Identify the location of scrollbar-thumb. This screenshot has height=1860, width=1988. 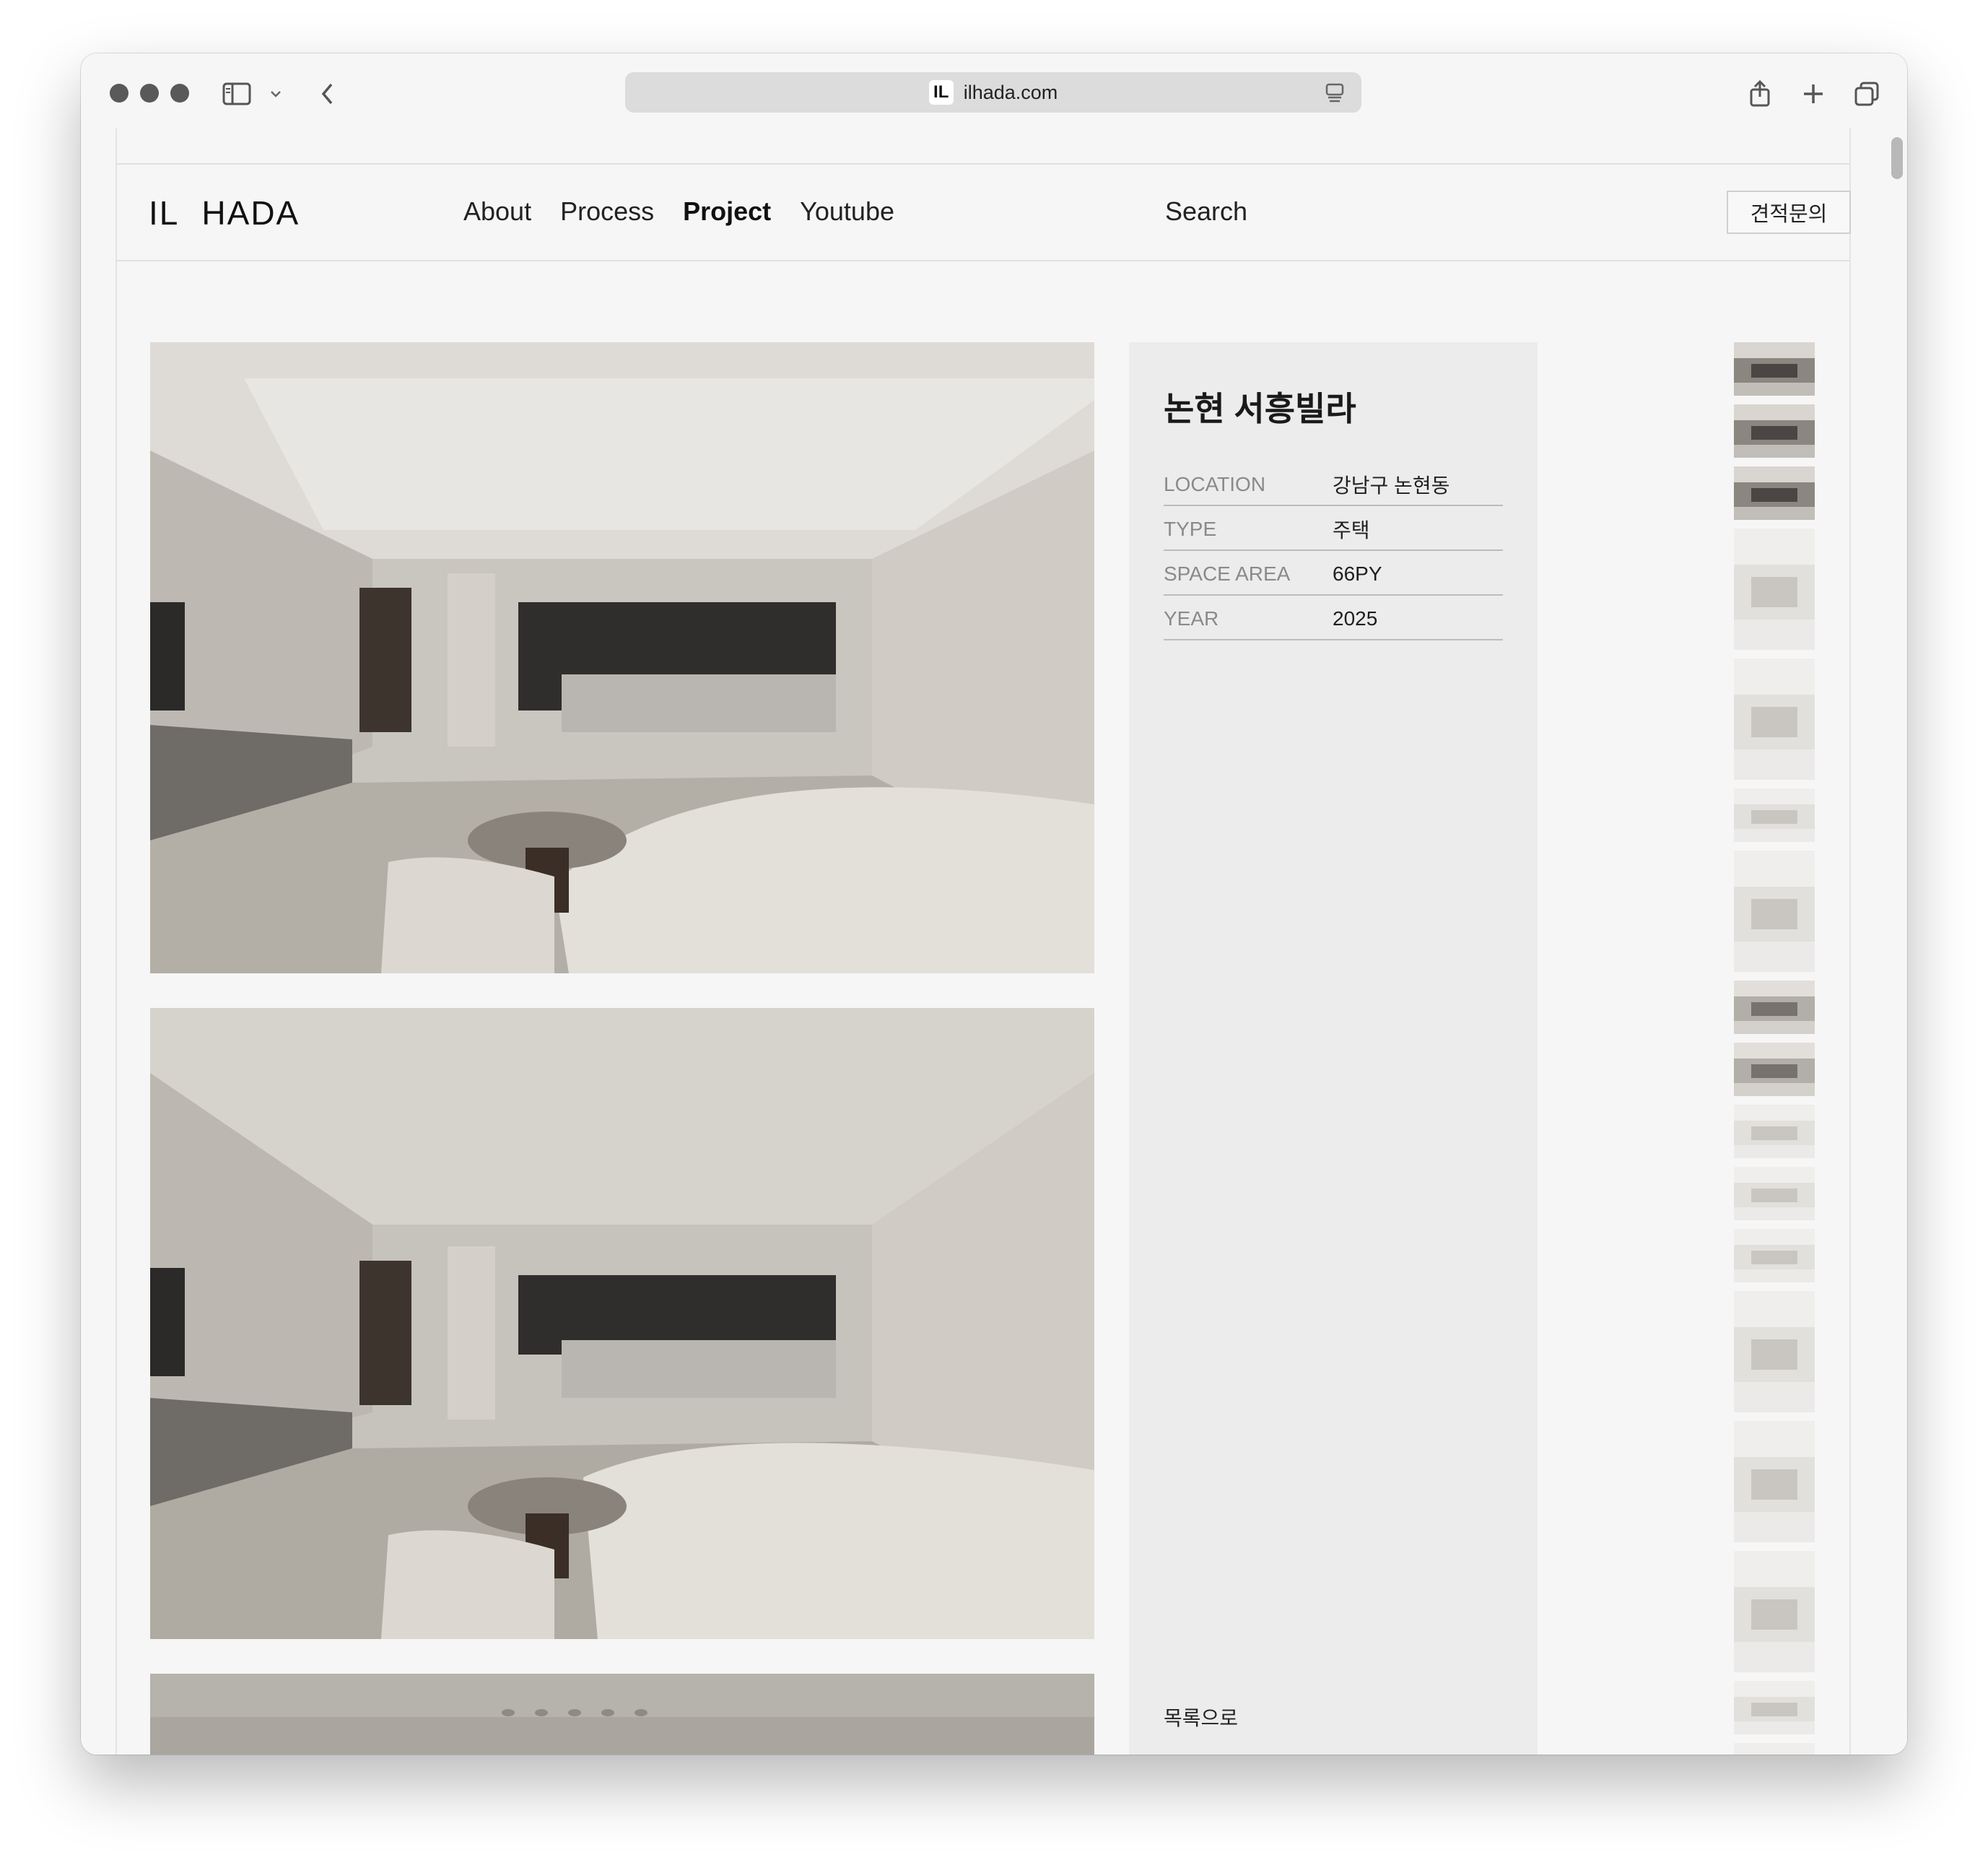
(1897, 158).